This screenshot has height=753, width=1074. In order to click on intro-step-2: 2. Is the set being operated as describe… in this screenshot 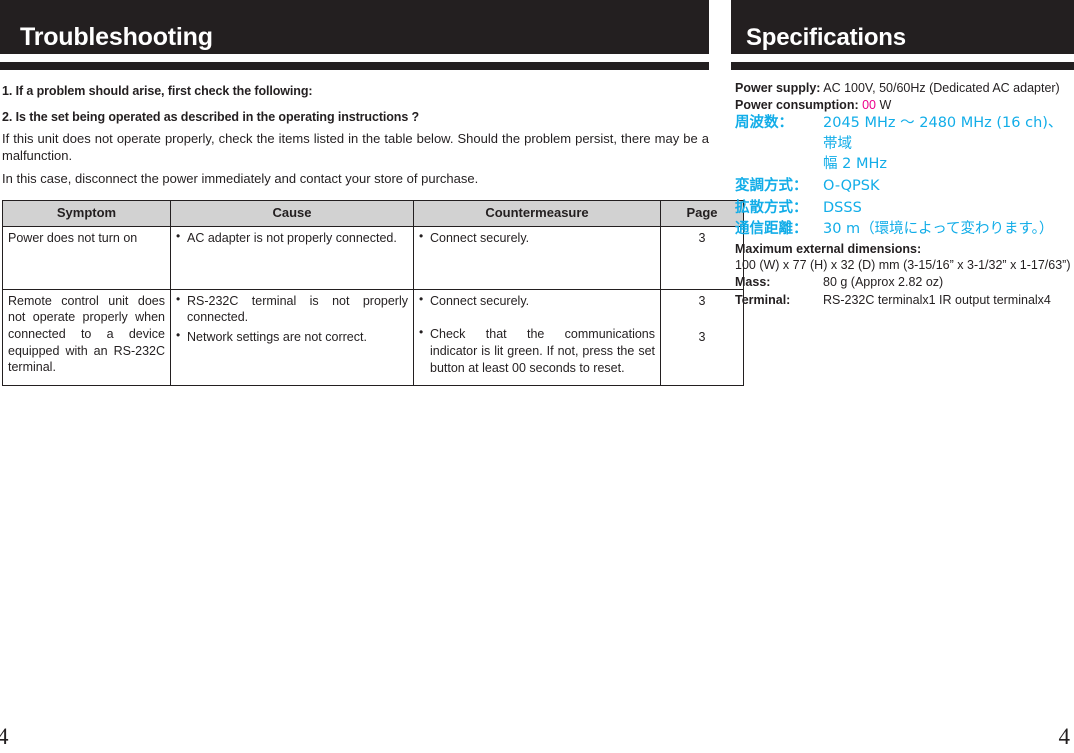, I will do `click(211, 117)`.